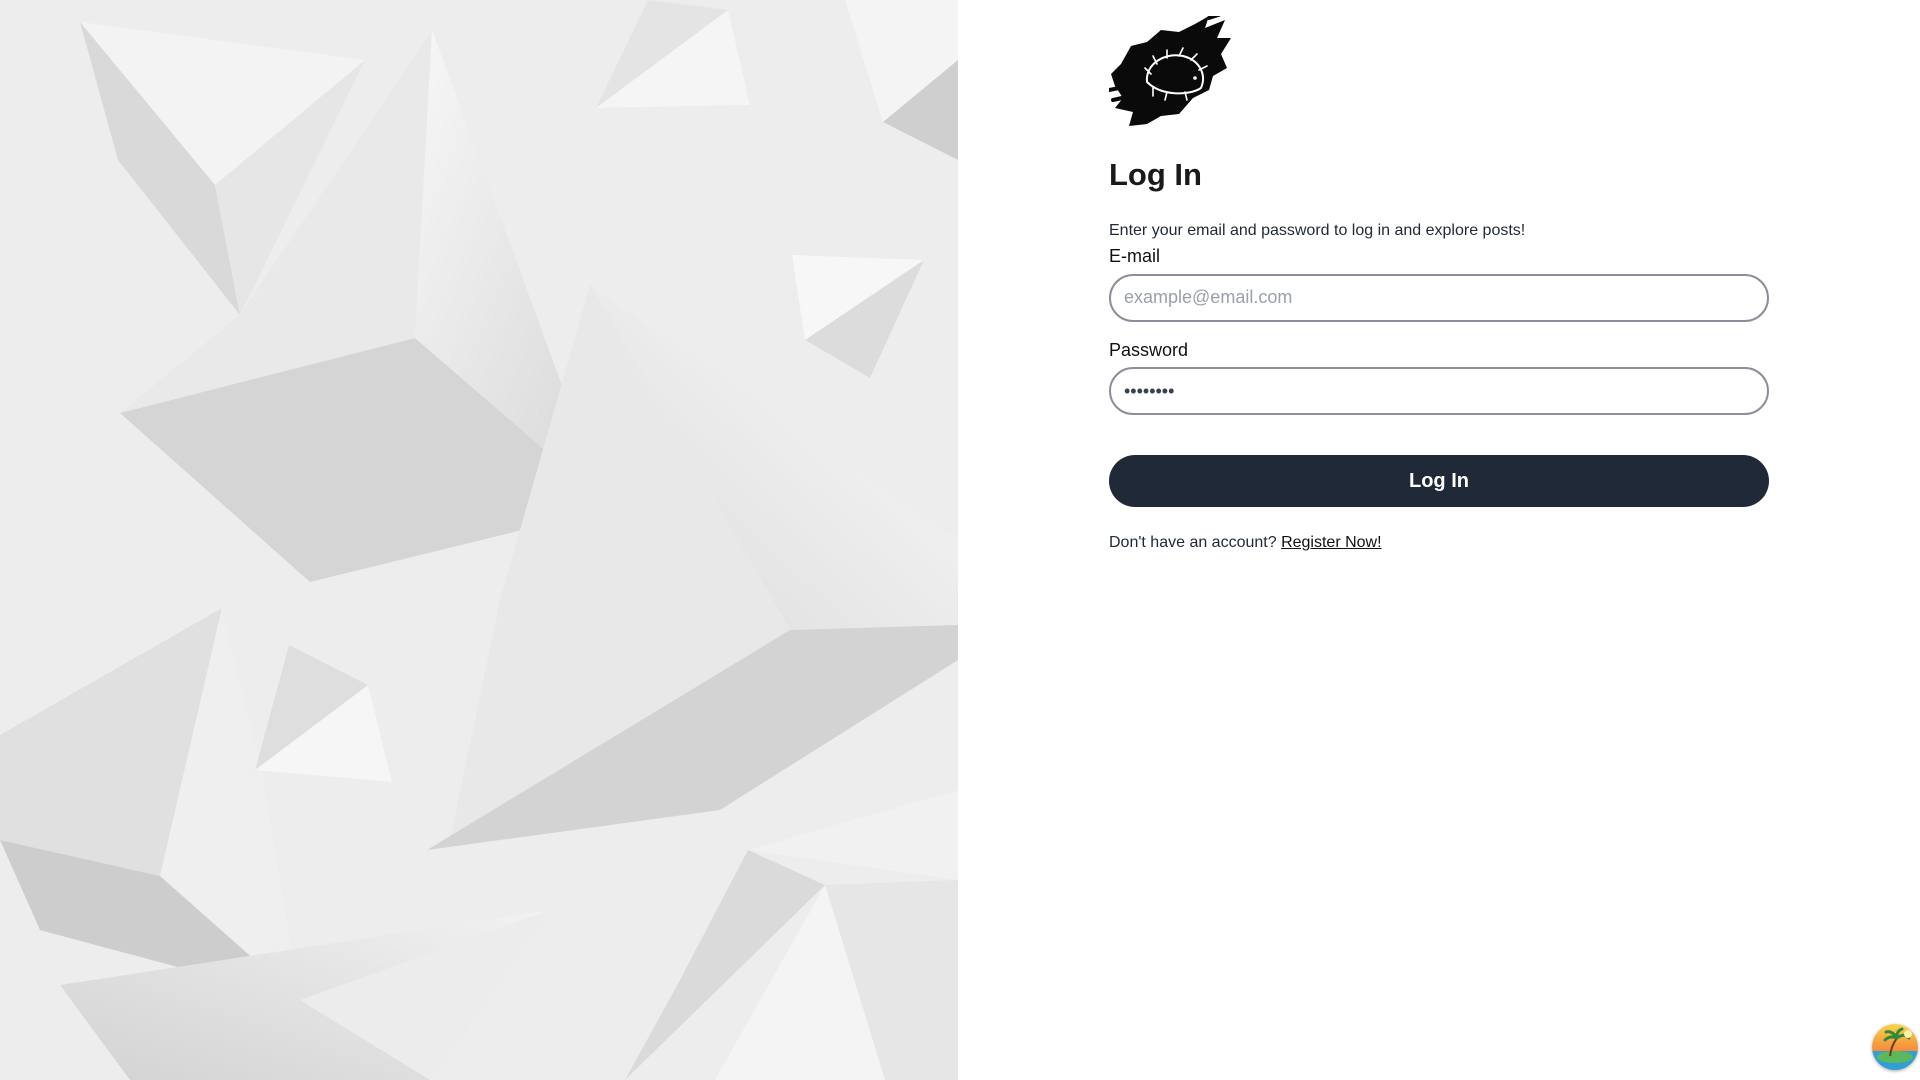  What do you see at coordinates (1331, 542) in the screenshot?
I see `register-now-link: Register Now!` at bounding box center [1331, 542].